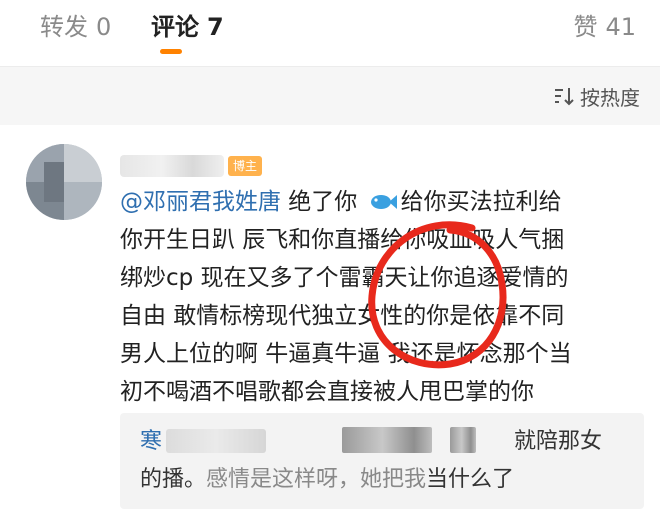 This screenshot has height=514, width=660. I want to click on username-blurred, so click(172, 166).